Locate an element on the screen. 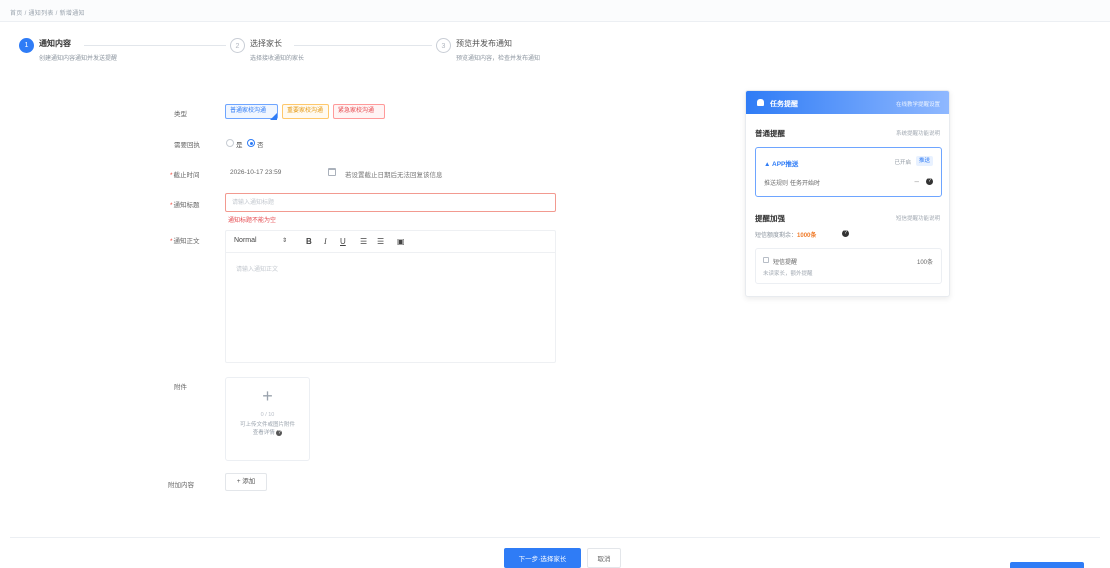  upload-hint-more: 查看详情 is located at coordinates (263, 433).